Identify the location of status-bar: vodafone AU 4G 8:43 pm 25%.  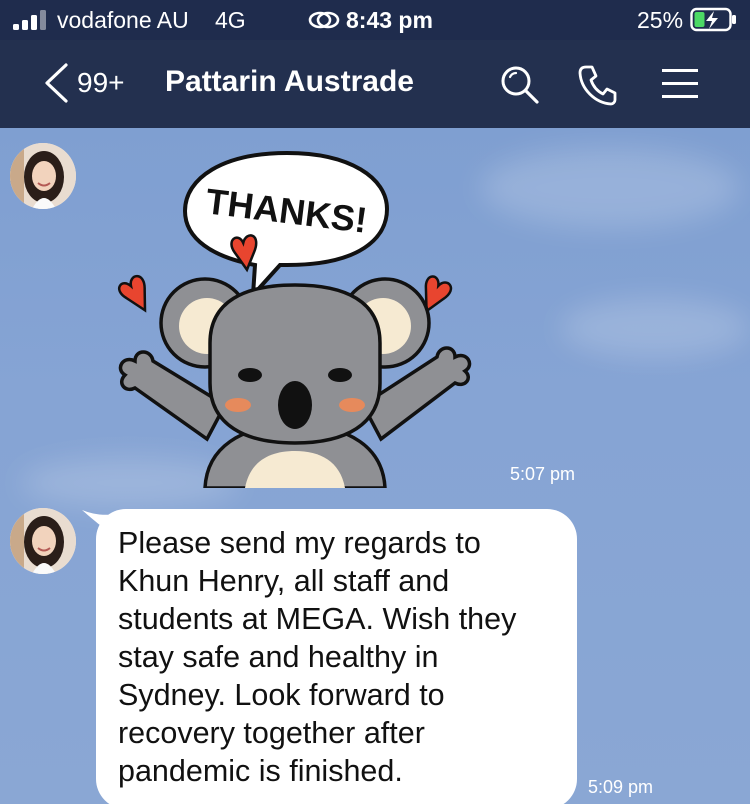
(375, 20).